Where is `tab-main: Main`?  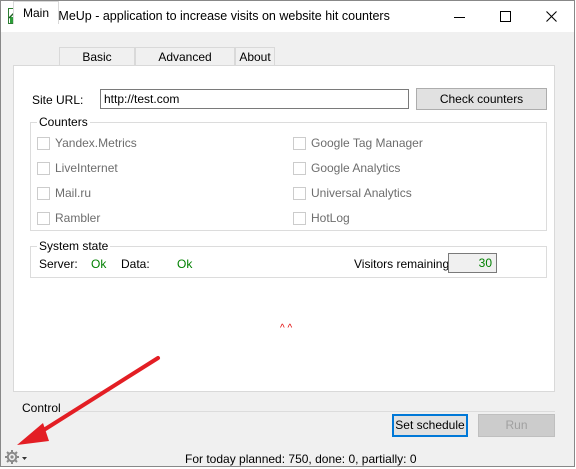
tab-main: Main is located at coordinates (36, 12).